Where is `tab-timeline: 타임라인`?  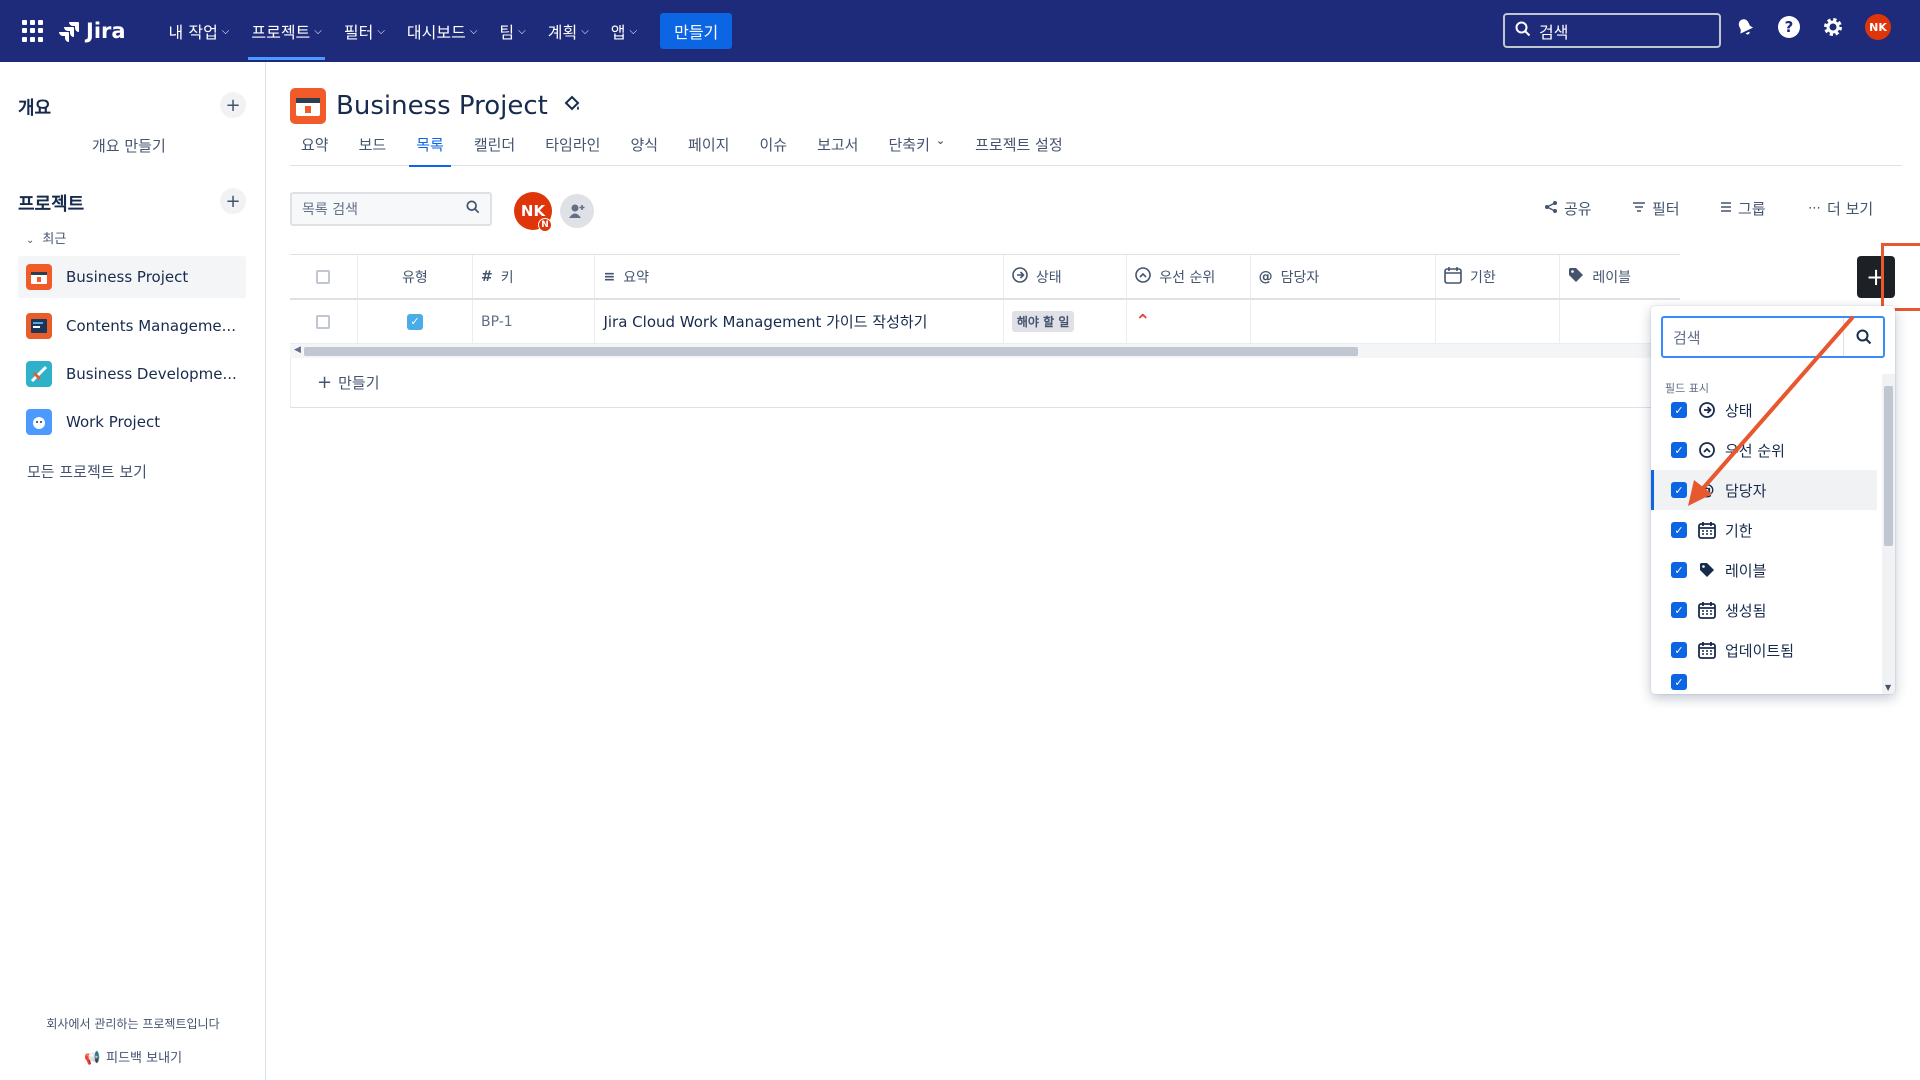
tab-timeline: 타임라인 is located at coordinates (572, 150).